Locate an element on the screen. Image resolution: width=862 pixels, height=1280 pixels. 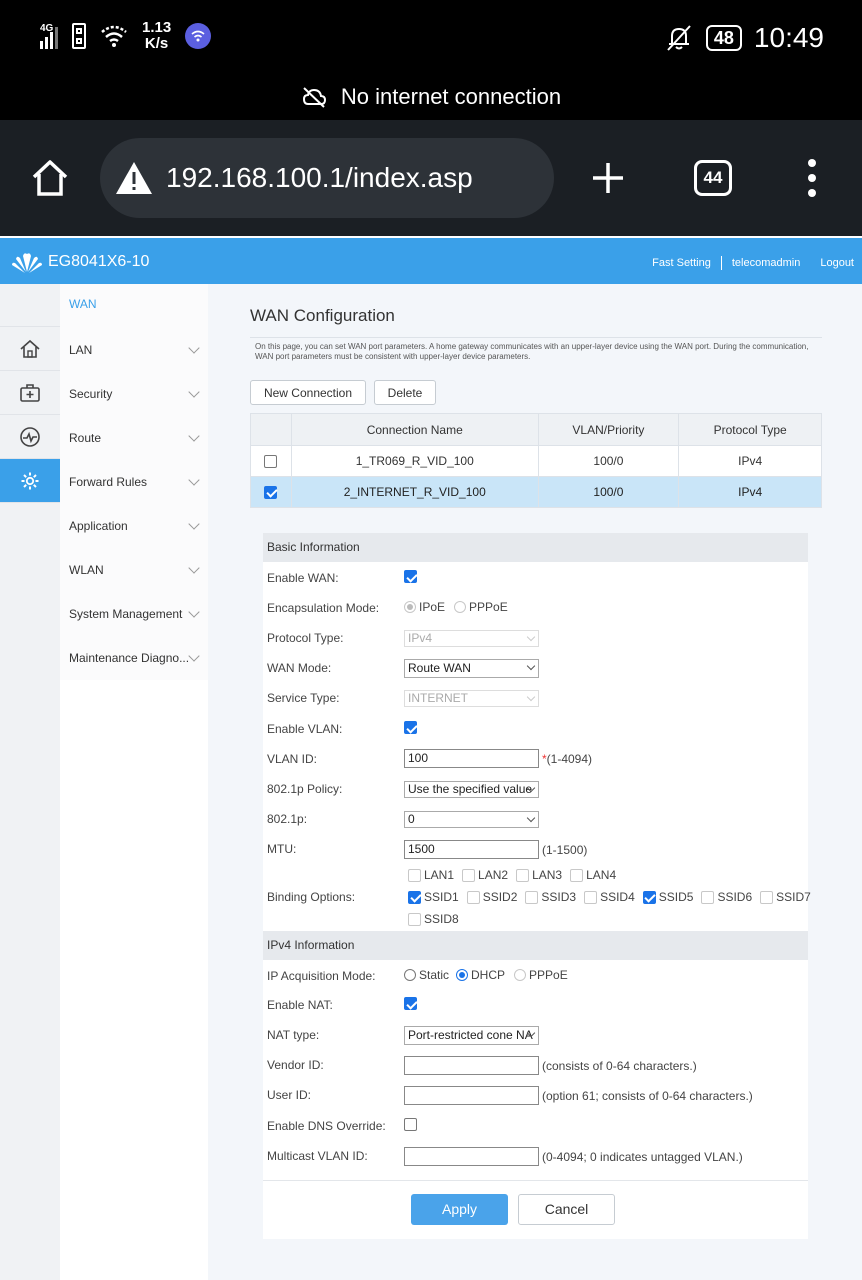
new-tab-icon is located at coordinates (608, 178).